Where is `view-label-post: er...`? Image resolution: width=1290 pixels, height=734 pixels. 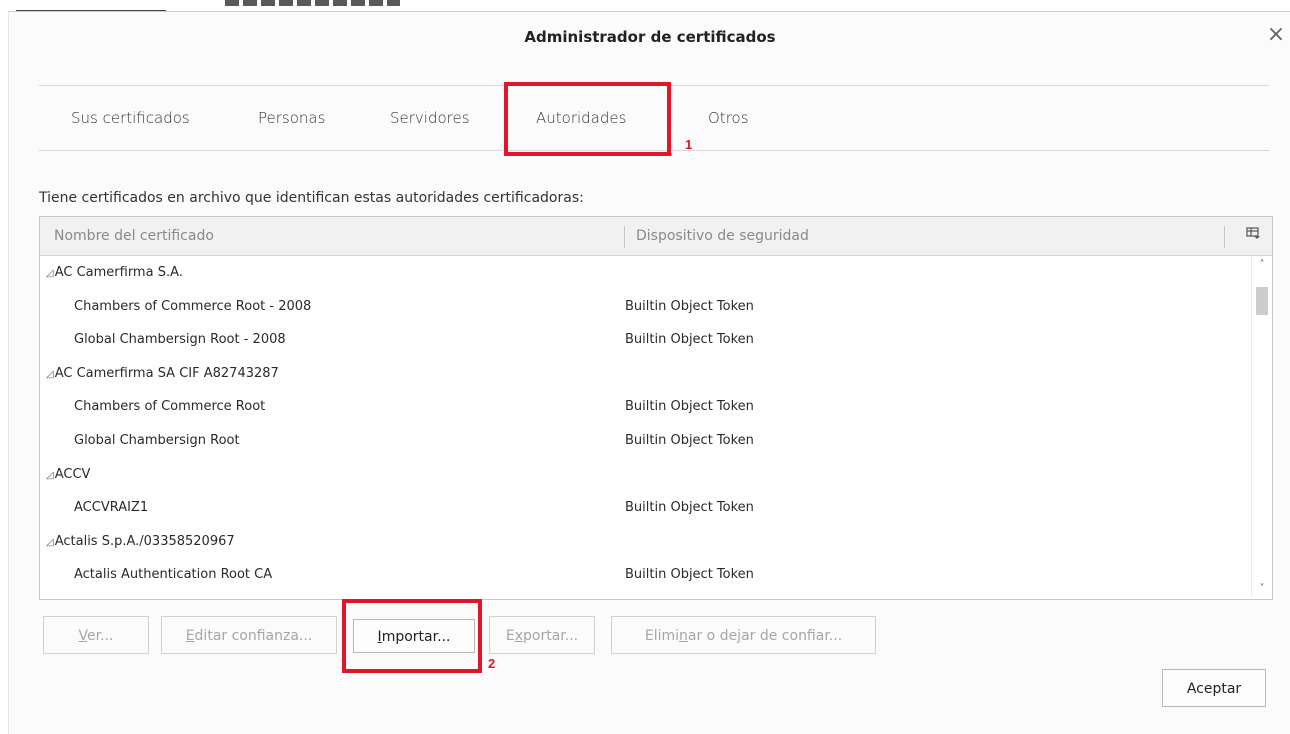
view-label-post: er... is located at coordinates (100, 636).